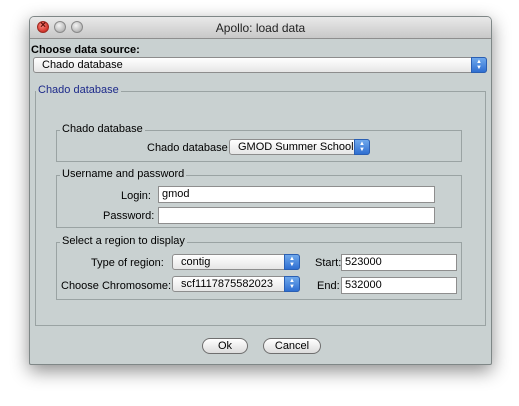  What do you see at coordinates (227, 284) in the screenshot?
I see `chromosome-value: scf1117875582023` at bounding box center [227, 284].